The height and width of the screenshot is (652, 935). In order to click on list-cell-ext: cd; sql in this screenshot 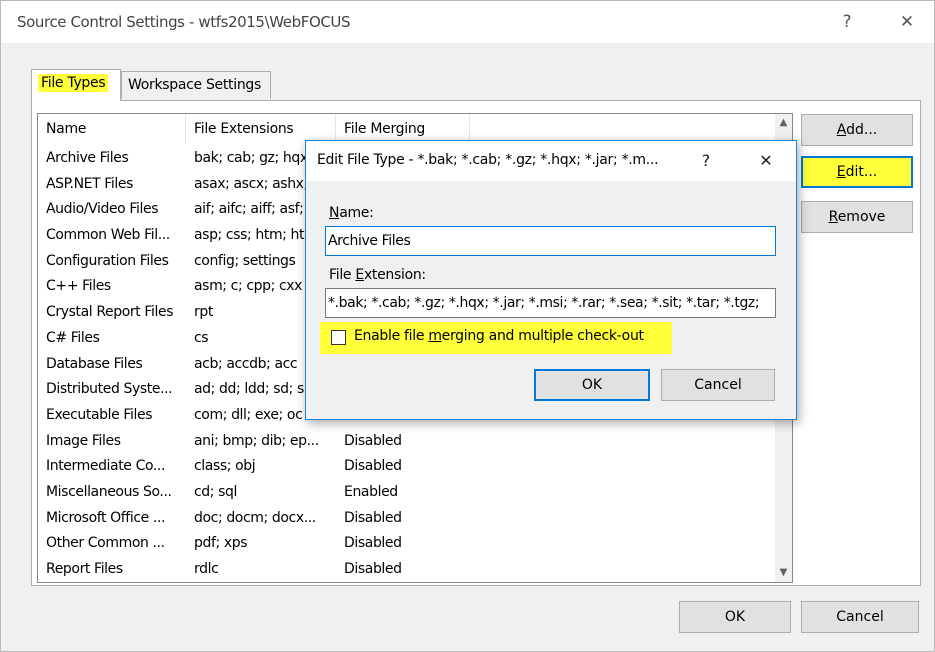, I will do `click(216, 491)`.